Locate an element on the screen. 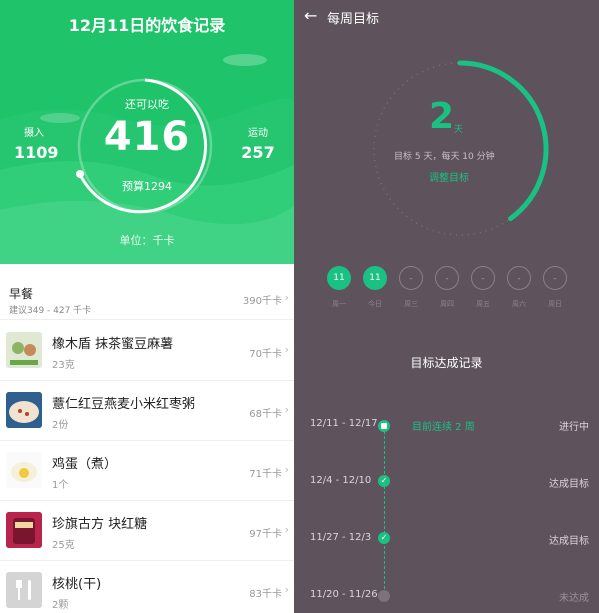 The image size is (599, 613). food-item: 橡木盾 抹茶蜜豆麻薯 23克 70千卡 › is located at coordinates (147, 351).